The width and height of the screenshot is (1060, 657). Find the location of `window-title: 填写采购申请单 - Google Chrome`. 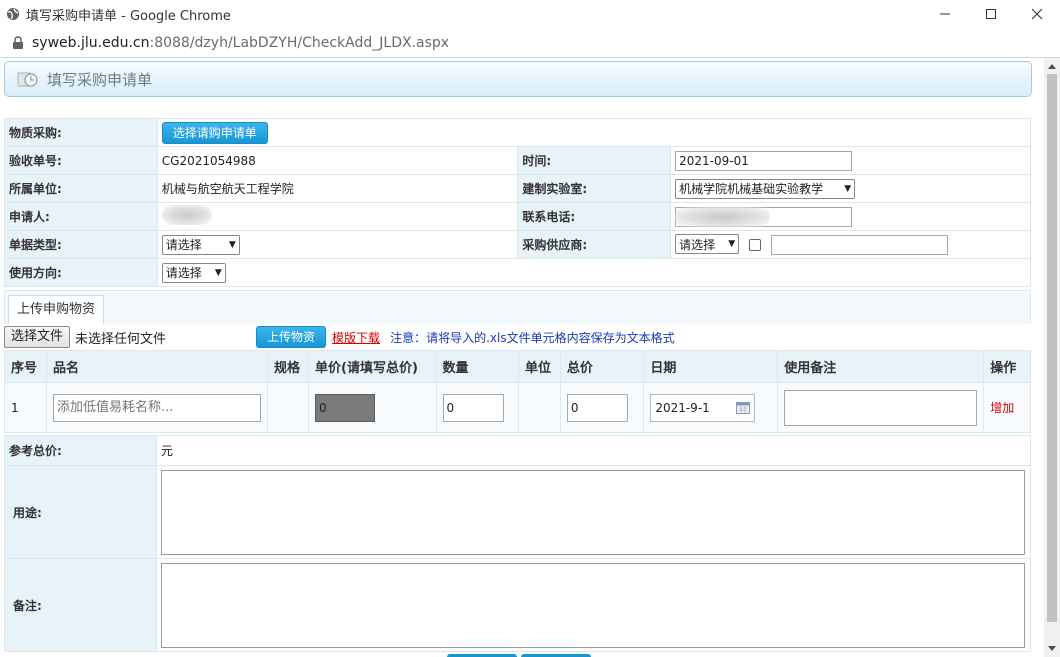

window-title: 填写采购申请单 - Google Chrome is located at coordinates (128, 16).